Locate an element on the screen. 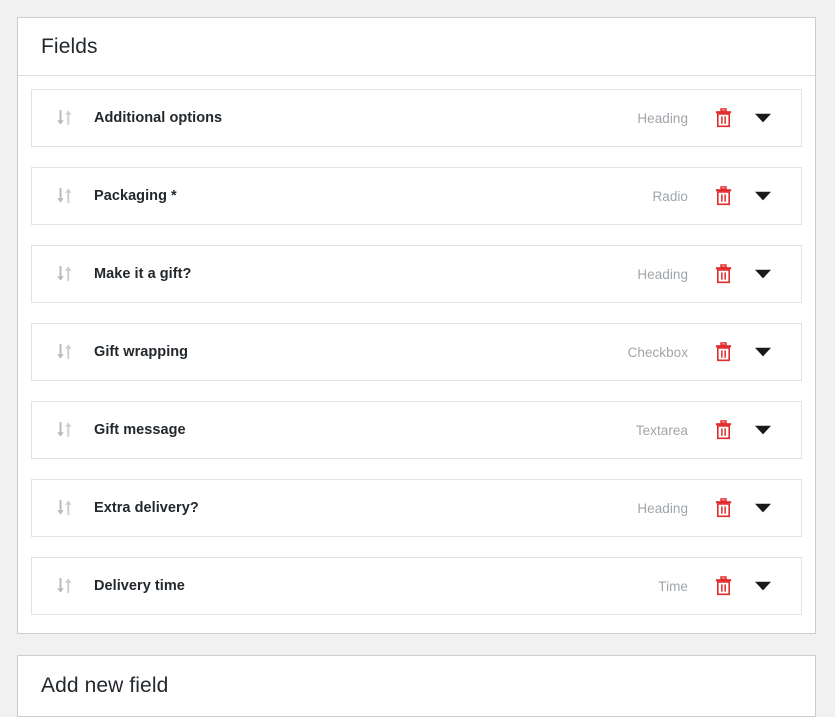 This screenshot has height=717, width=835. field-row-label: Delivery time is located at coordinates (139, 586).